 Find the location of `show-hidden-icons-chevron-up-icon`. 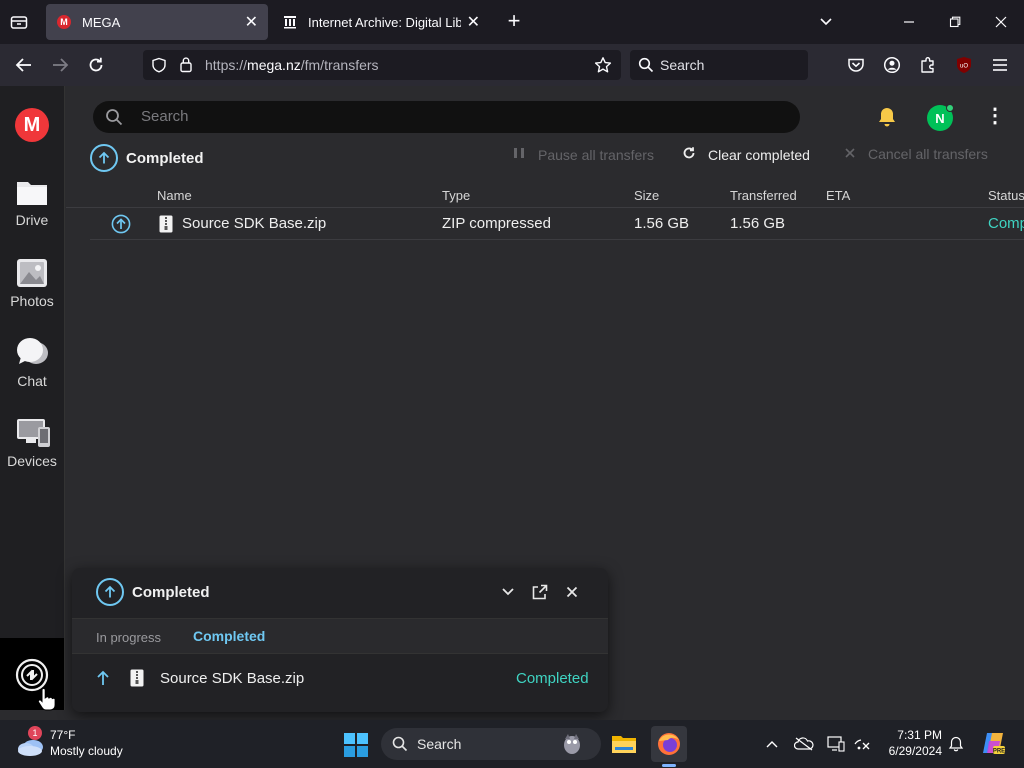

show-hidden-icons-chevron-up-icon is located at coordinates (772, 744).